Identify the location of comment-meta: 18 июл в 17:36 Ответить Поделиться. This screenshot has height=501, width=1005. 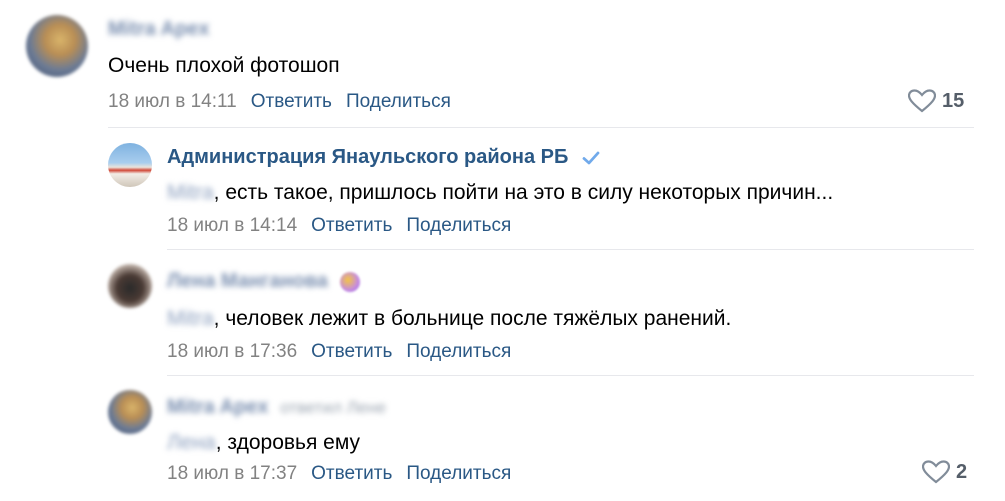
(346, 352).